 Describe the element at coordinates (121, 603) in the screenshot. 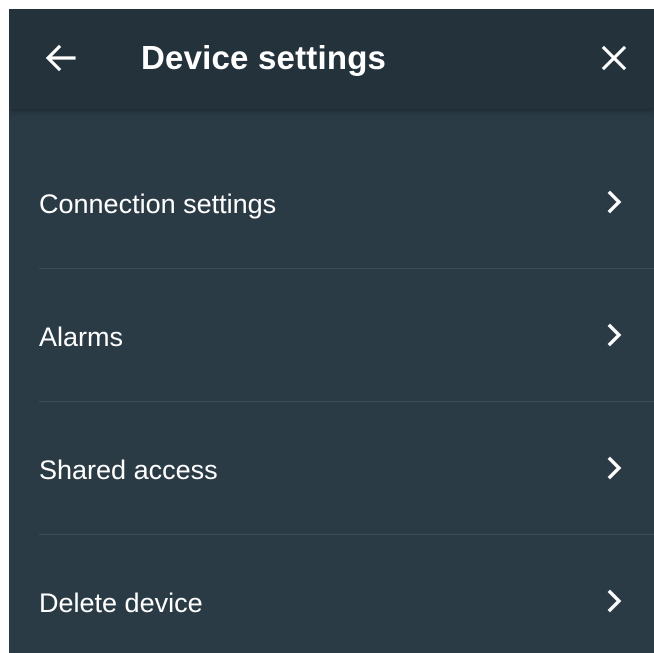

I see `menu-item-label: Delete device` at that location.